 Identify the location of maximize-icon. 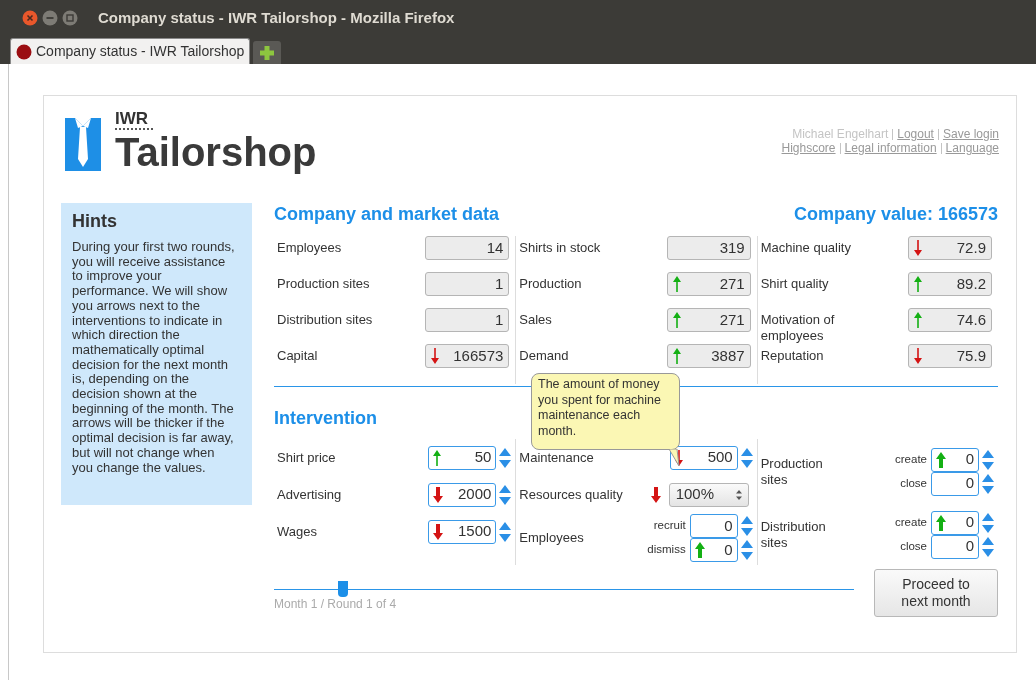
(70, 18).